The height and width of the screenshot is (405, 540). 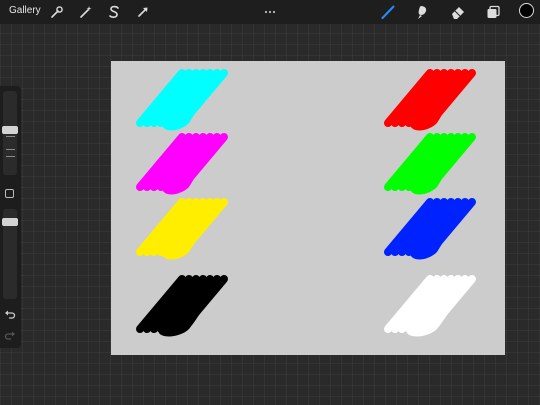 I want to click on gallery-button: Gallery, so click(x=25, y=10).